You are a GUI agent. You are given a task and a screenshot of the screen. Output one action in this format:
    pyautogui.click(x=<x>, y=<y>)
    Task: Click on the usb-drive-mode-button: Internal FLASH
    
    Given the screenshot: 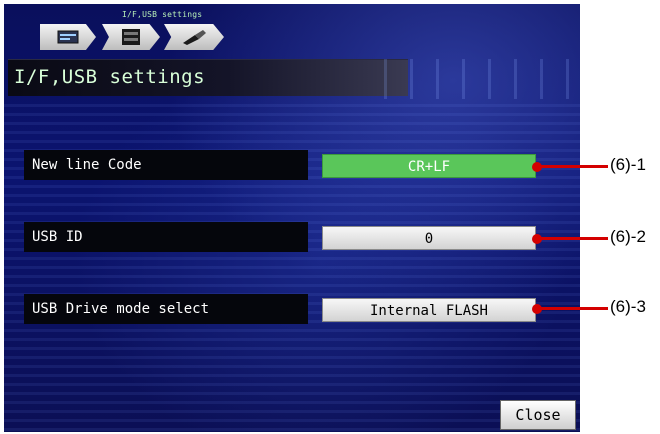 What is the action you would take?
    pyautogui.click(x=429, y=310)
    